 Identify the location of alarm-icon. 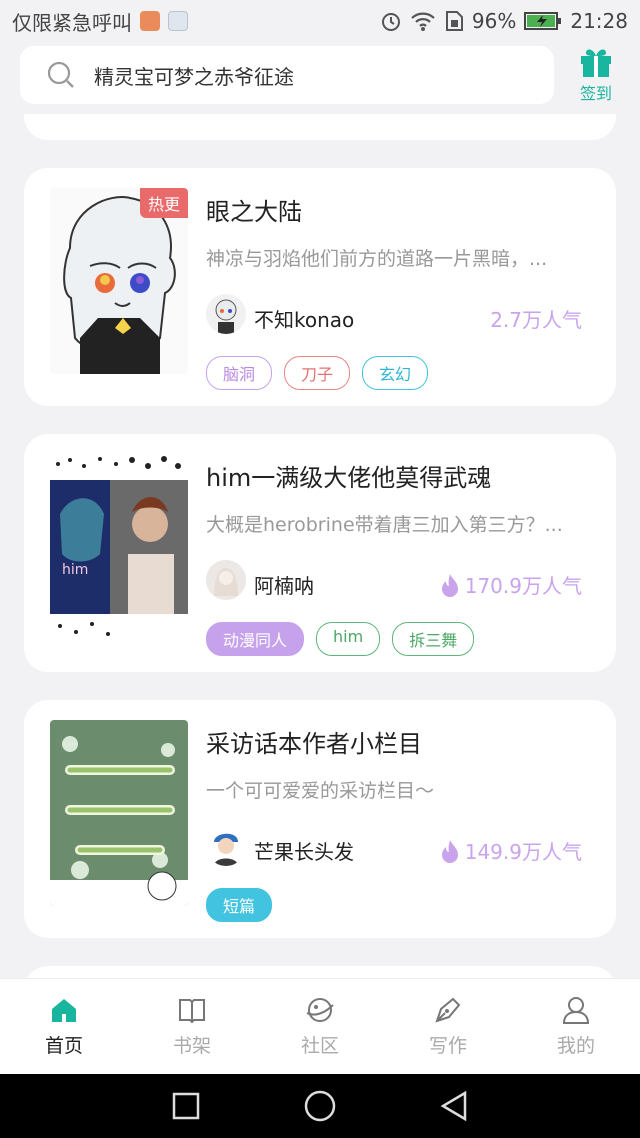
(390, 22).